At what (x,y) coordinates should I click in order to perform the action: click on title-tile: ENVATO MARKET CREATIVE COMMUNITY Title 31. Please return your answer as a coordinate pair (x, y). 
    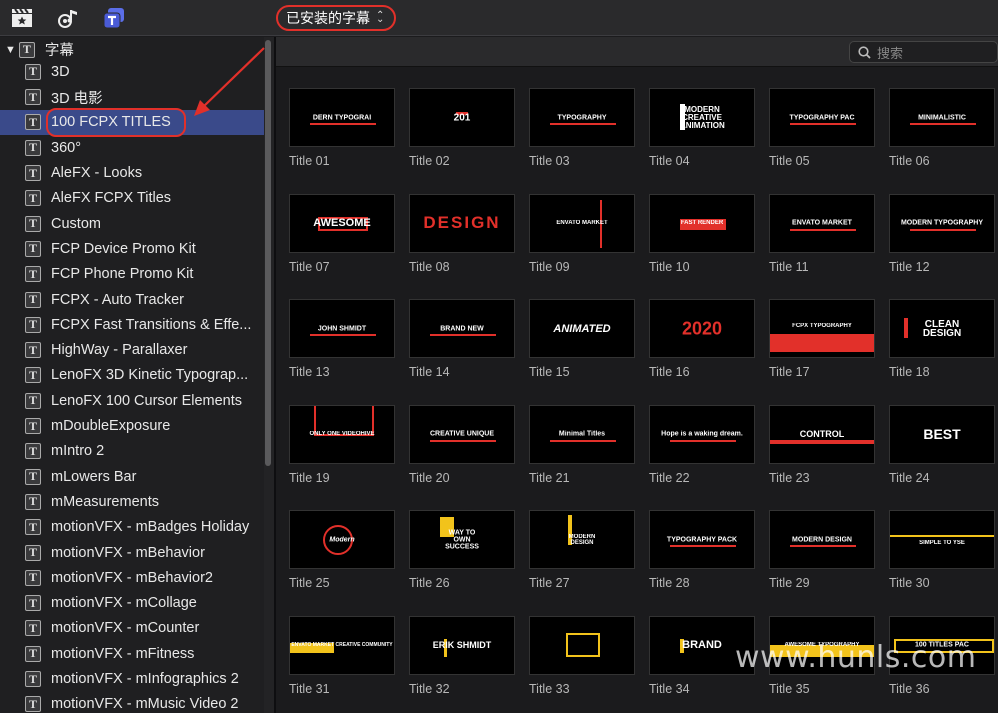
    Looking at the image, I should click on (342, 655).